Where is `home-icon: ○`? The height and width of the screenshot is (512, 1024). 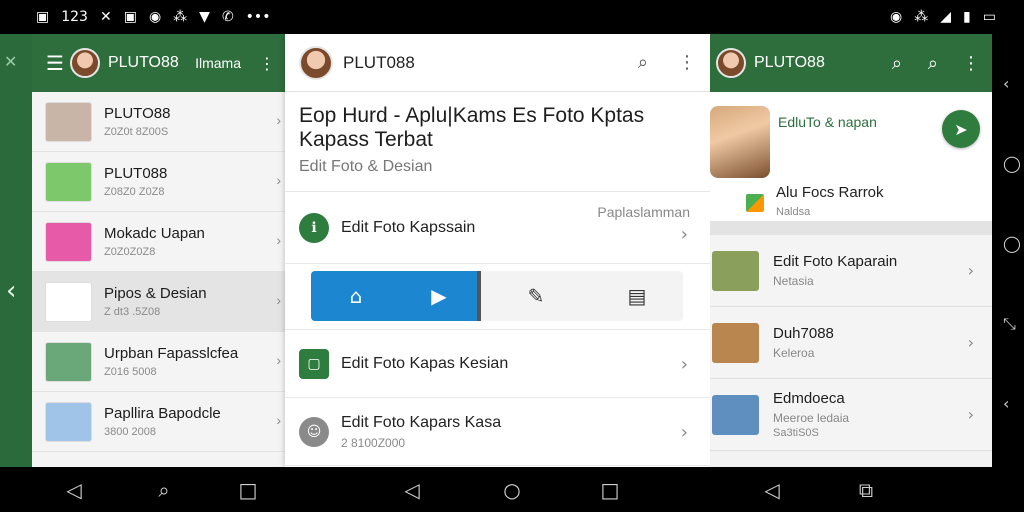 home-icon: ○ is located at coordinates (512, 489).